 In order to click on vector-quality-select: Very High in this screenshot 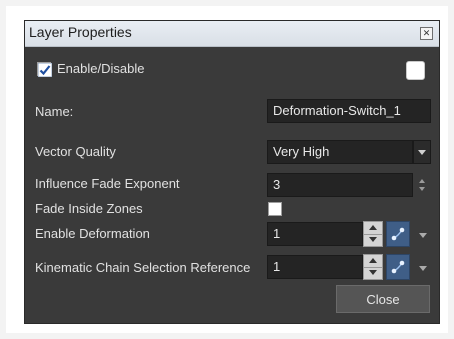, I will do `click(340, 152)`.